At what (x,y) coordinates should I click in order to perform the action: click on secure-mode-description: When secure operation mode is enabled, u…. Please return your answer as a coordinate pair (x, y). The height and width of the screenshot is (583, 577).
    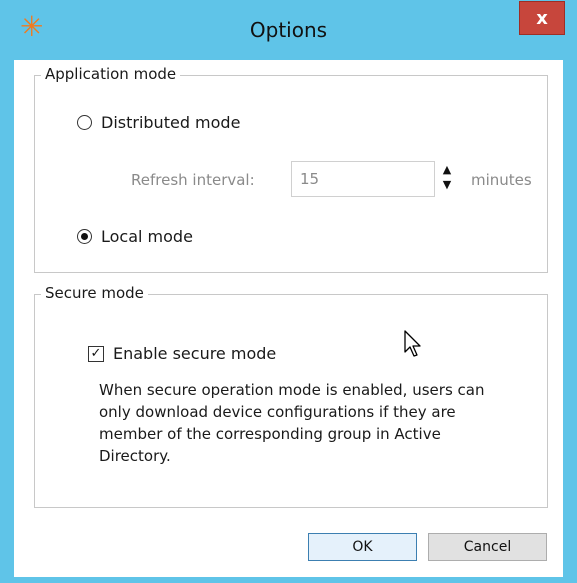
    Looking at the image, I should click on (319, 423).